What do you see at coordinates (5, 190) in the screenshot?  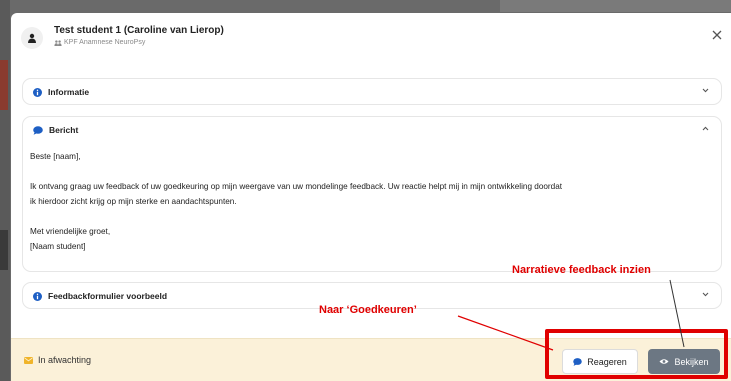 I see `backdrop-left-edge` at bounding box center [5, 190].